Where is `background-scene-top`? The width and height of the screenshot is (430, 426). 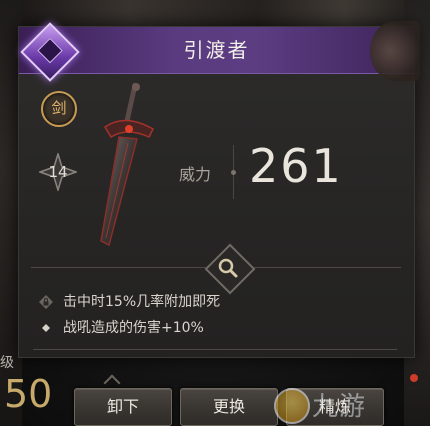
background-scene-top is located at coordinates (215, 13).